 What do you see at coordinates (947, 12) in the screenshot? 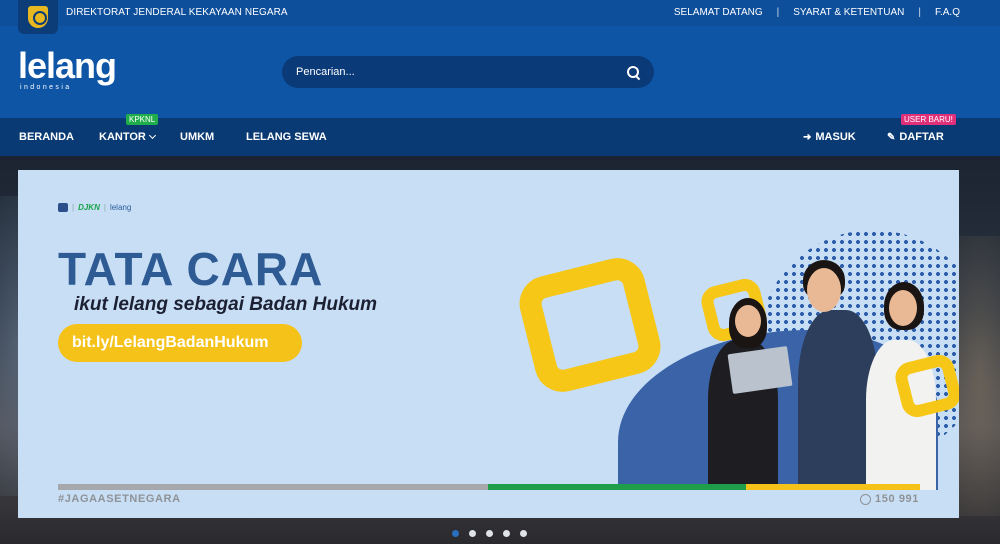
I see `link-faq: F.A.Q` at bounding box center [947, 12].